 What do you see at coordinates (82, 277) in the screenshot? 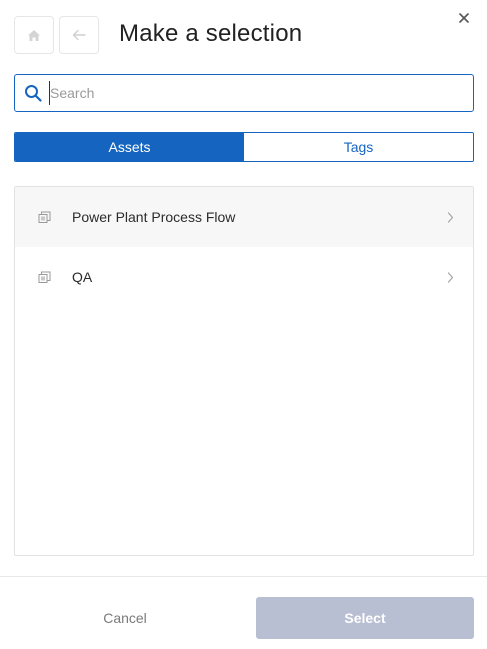
I see `list-item-label: QA` at bounding box center [82, 277].